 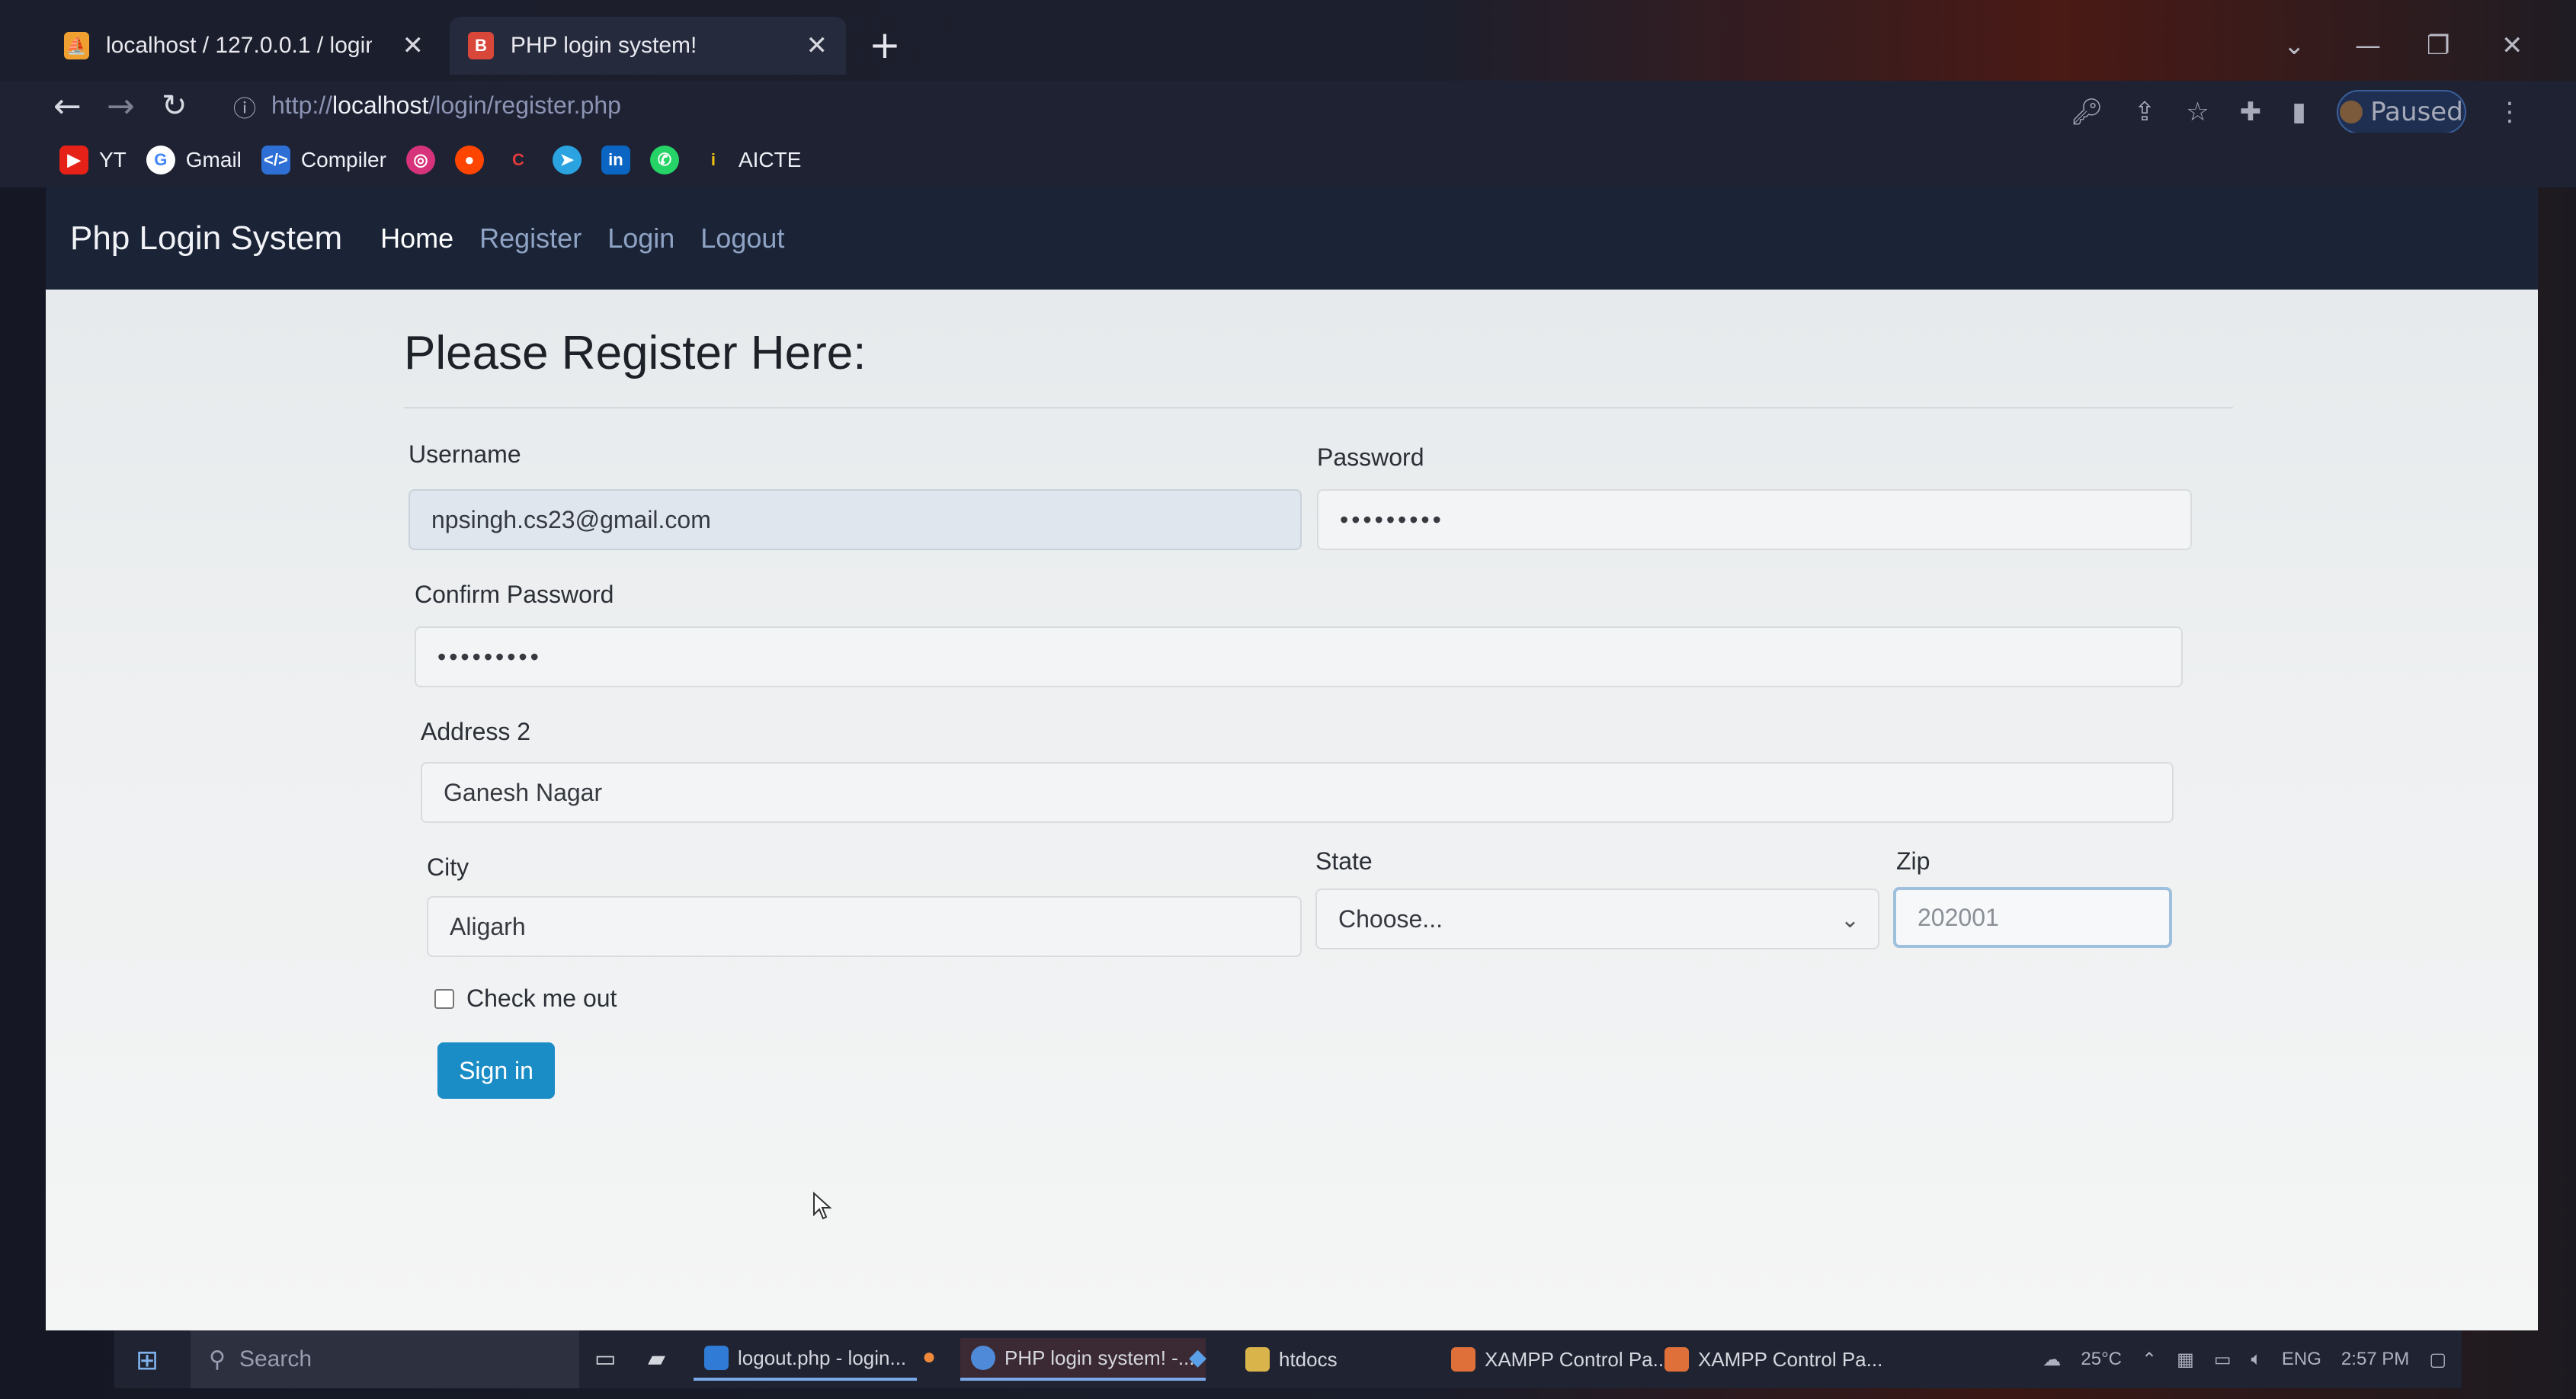 What do you see at coordinates (2438, 45) in the screenshot?
I see `restore-icon: ❐` at bounding box center [2438, 45].